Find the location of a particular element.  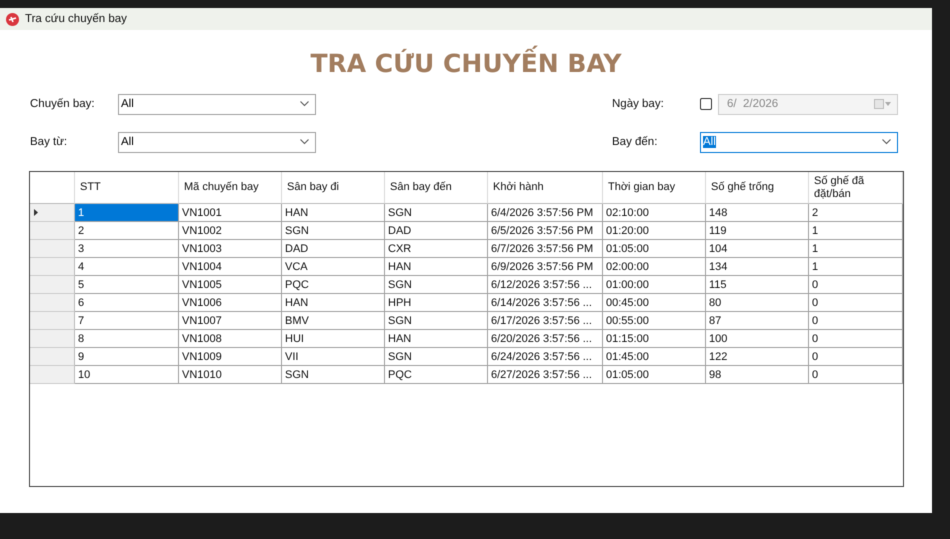

table-cell: HPH is located at coordinates (436, 303).